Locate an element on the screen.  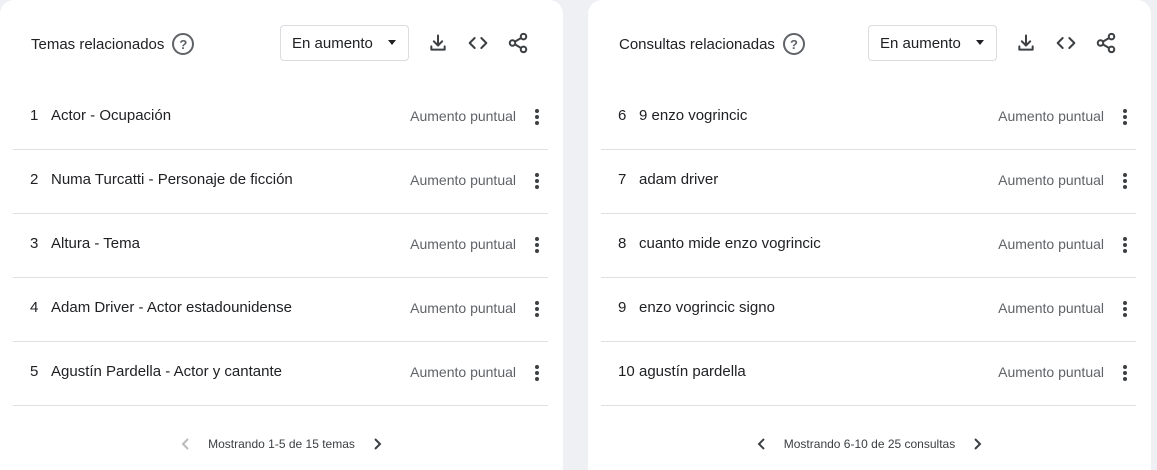
card-header: Temas relacionados ? En aumento is located at coordinates (281, 44).